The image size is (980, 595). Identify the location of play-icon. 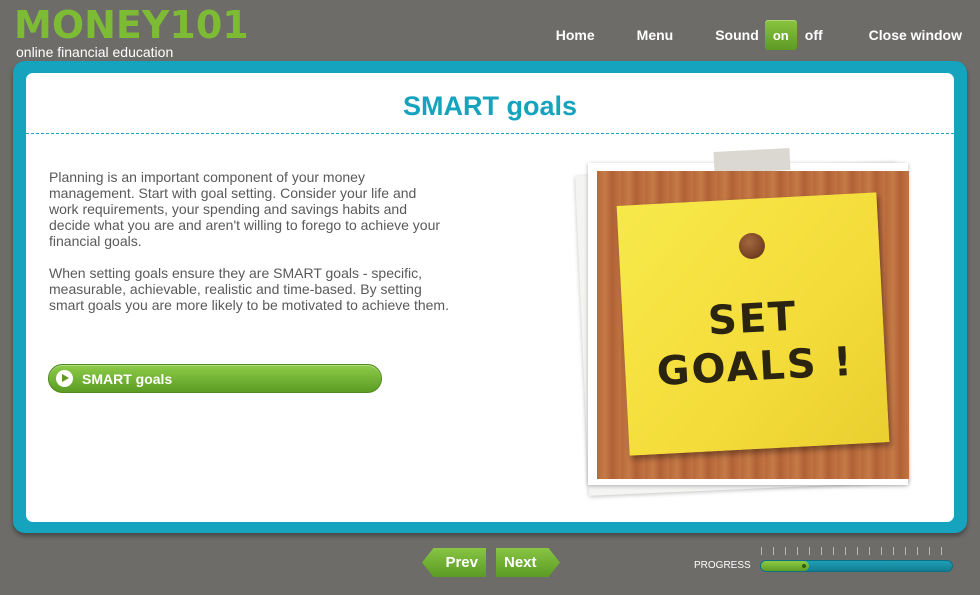
(64, 378).